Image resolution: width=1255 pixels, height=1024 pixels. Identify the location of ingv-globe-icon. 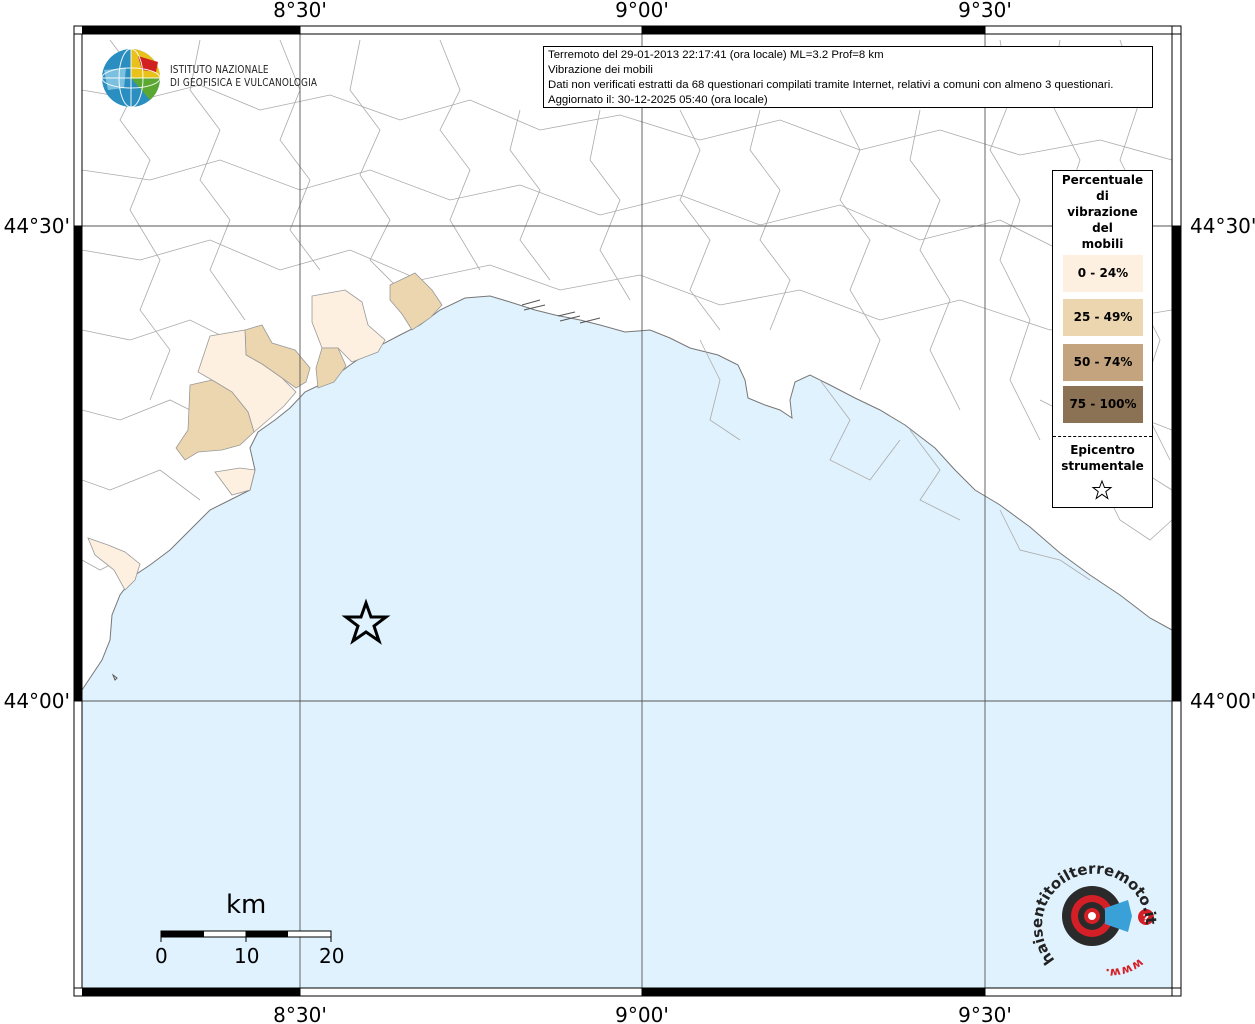
(131, 78).